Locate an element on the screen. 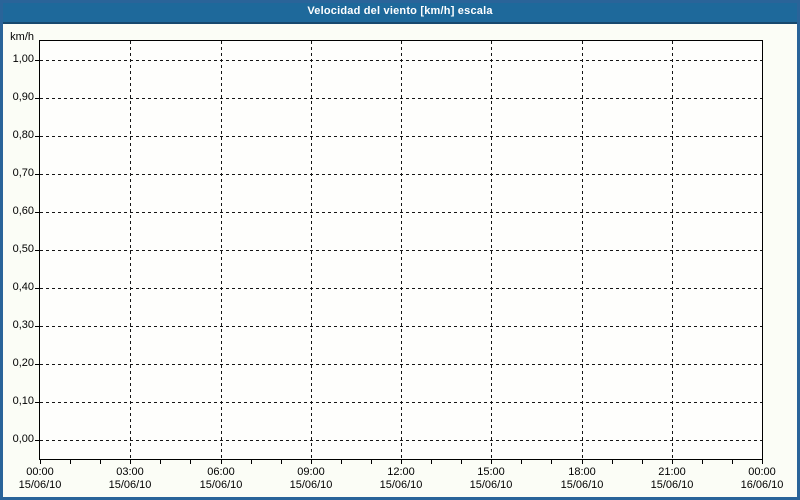  y-tick-label: 0,90 is located at coordinates (23, 97).